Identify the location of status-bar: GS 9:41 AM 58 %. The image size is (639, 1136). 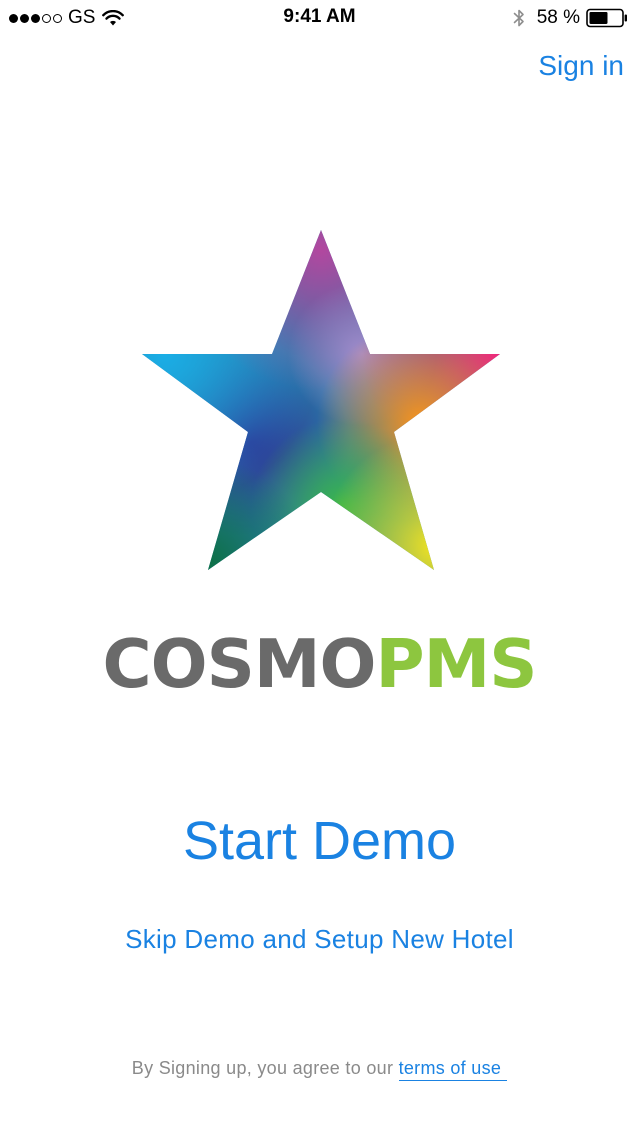
(319, 18).